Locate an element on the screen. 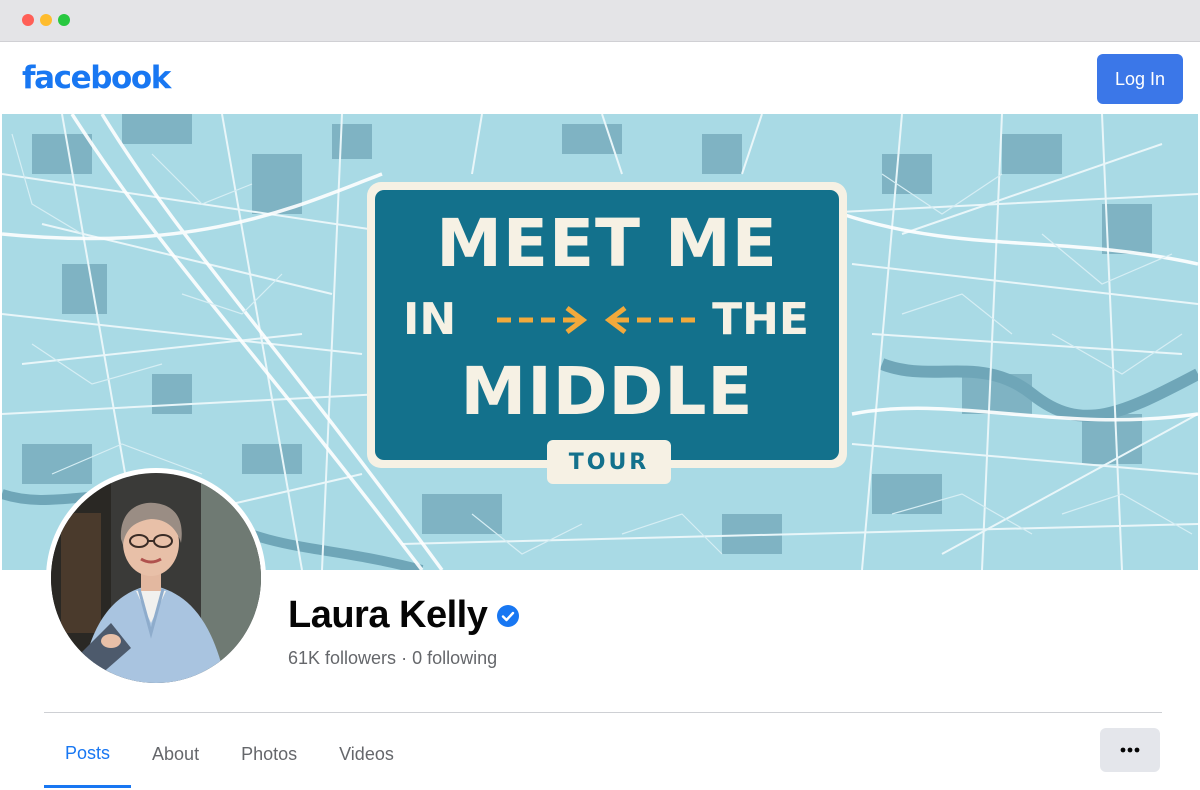 The image size is (1200, 790). tour-badge: TOUR is located at coordinates (609, 462).